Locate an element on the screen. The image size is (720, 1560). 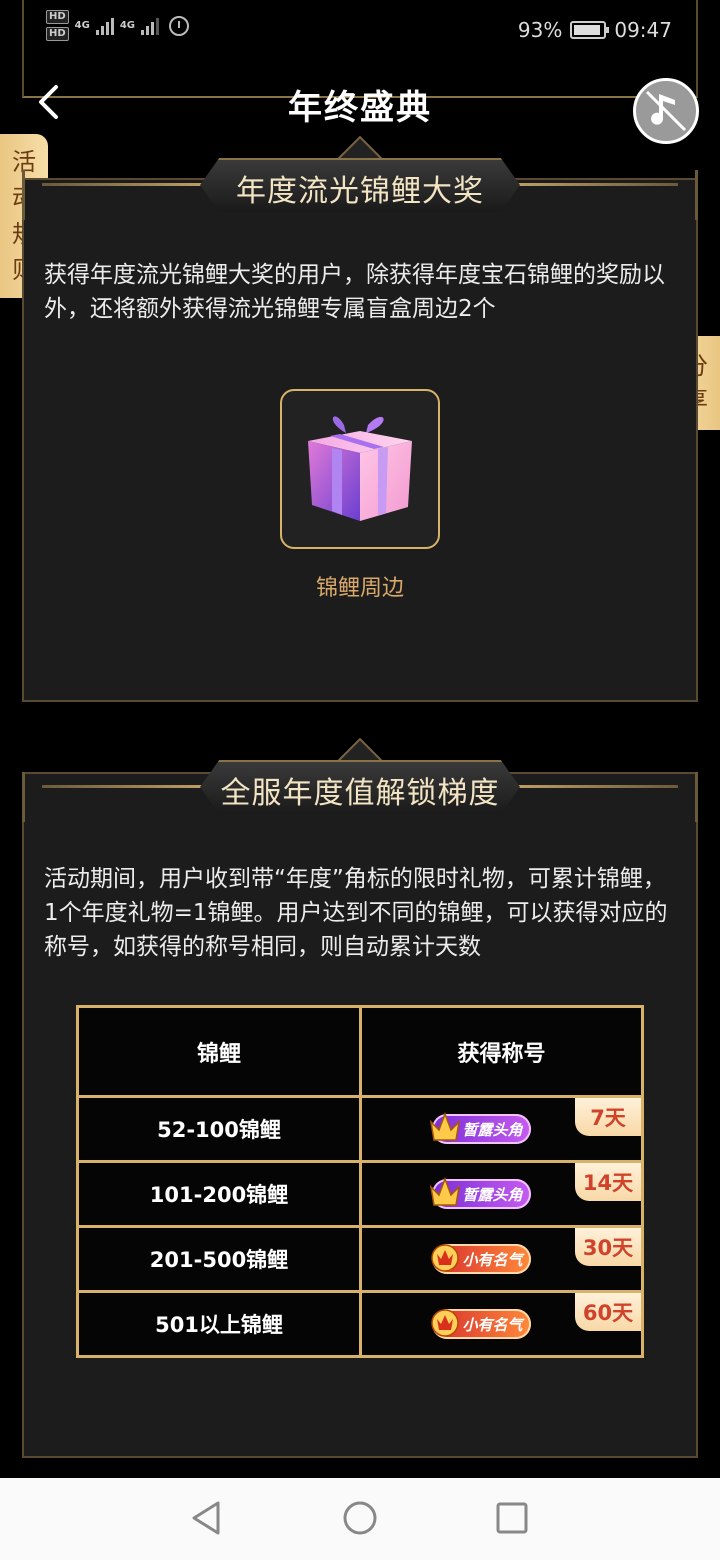
days-badge: 7天 is located at coordinates (608, 1117).